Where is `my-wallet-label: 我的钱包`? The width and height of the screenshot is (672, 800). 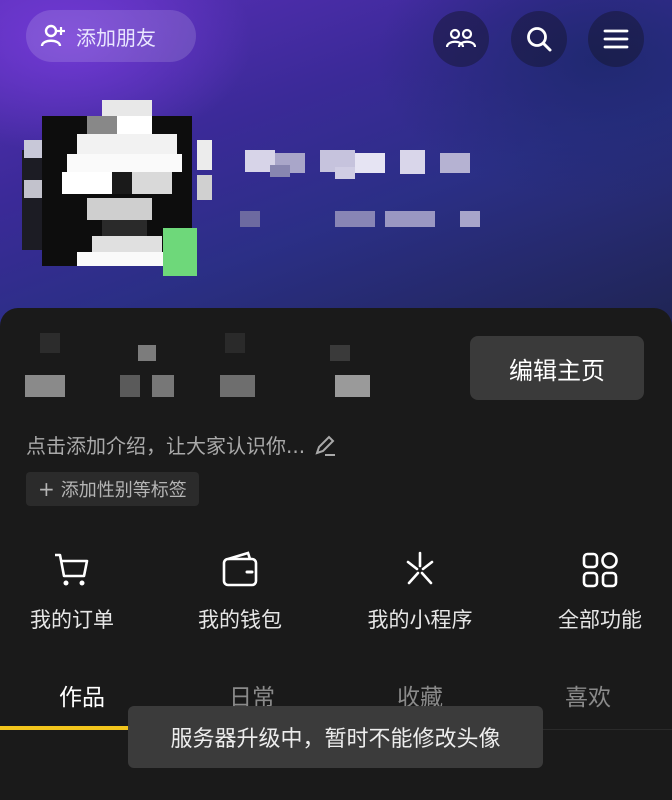
my-wallet-label: 我的钱包 is located at coordinates (240, 620).